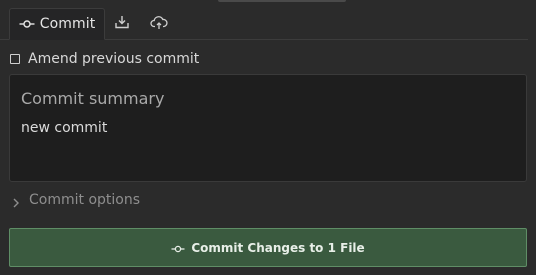 The image size is (536, 275). Describe the element at coordinates (113, 59) in the screenshot. I see `amend-label: Amend previous commit` at that location.